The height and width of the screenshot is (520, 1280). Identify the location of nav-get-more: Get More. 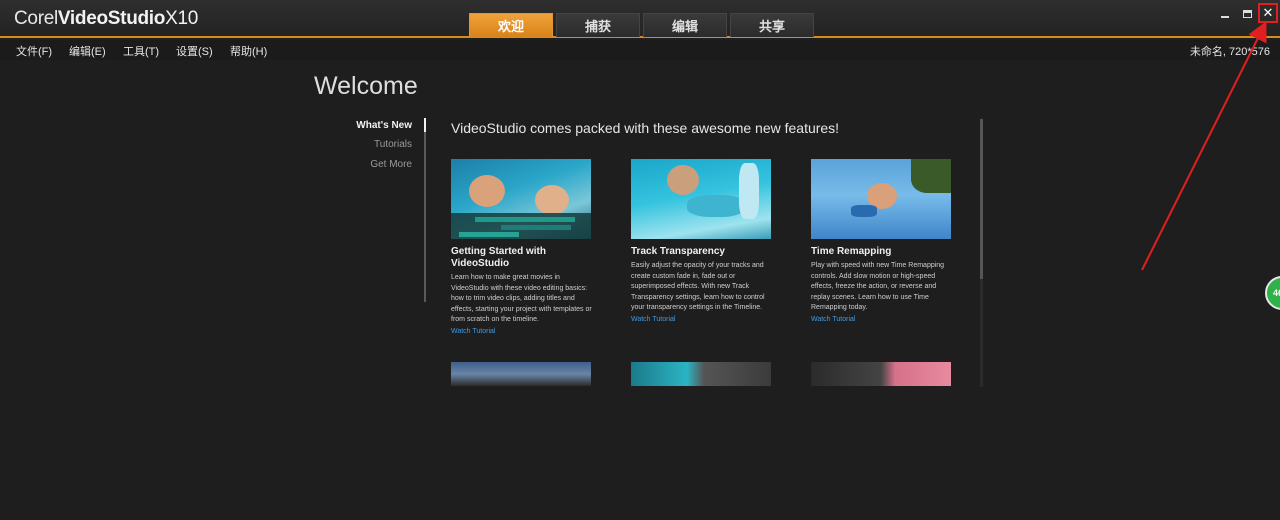
(391, 164).